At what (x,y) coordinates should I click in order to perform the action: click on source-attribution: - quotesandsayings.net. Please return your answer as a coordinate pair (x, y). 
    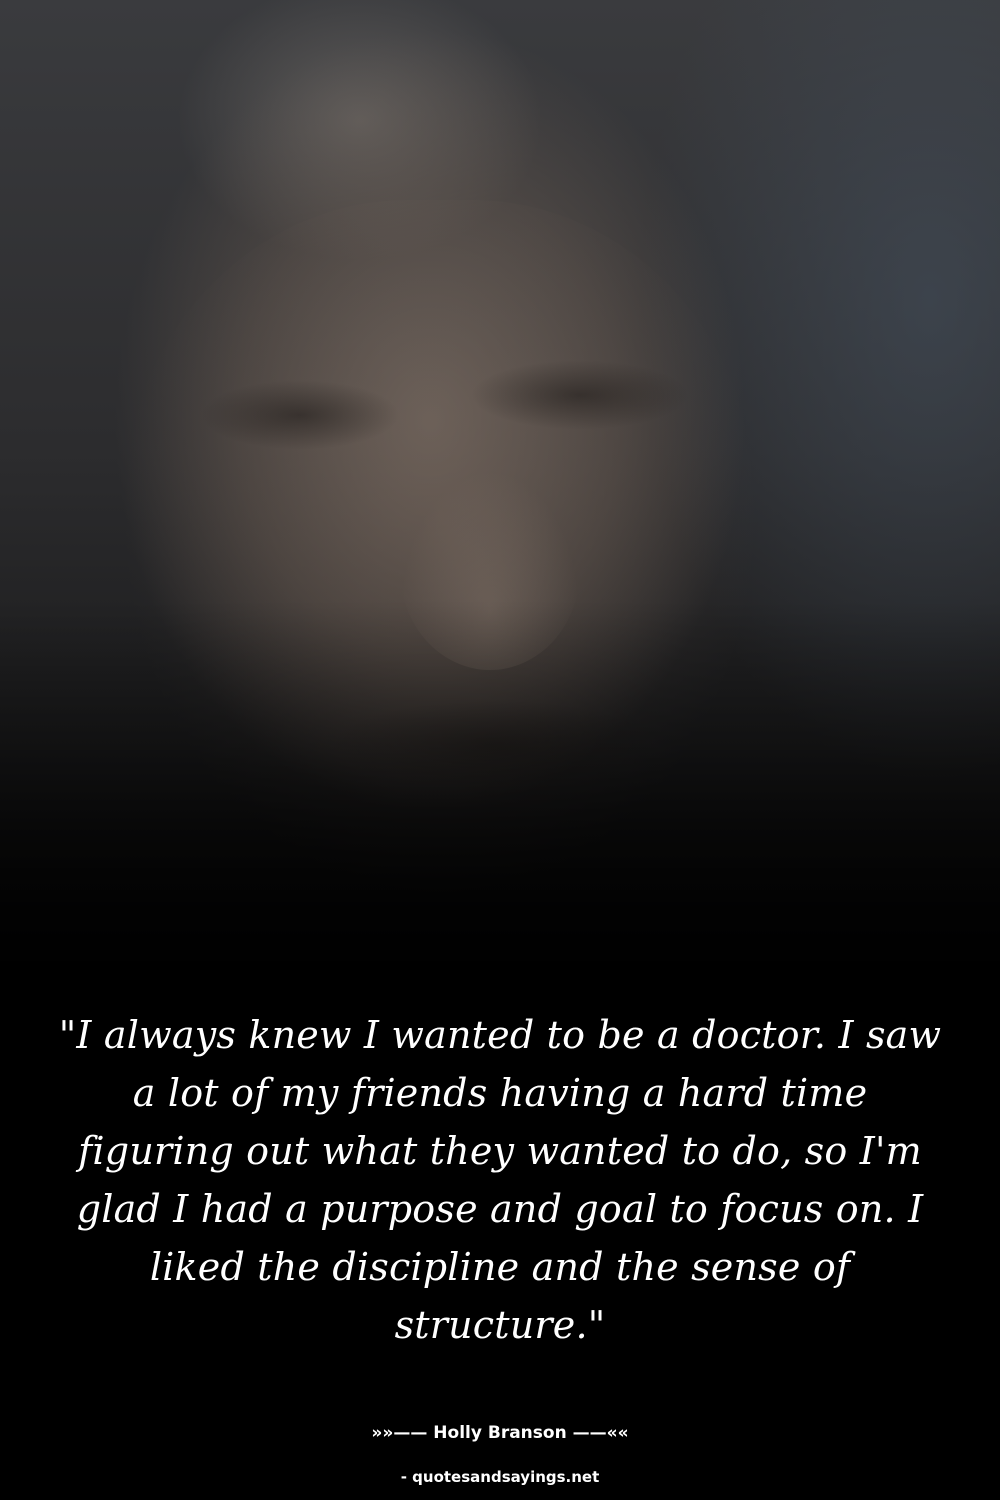
    Looking at the image, I should click on (500, 1477).